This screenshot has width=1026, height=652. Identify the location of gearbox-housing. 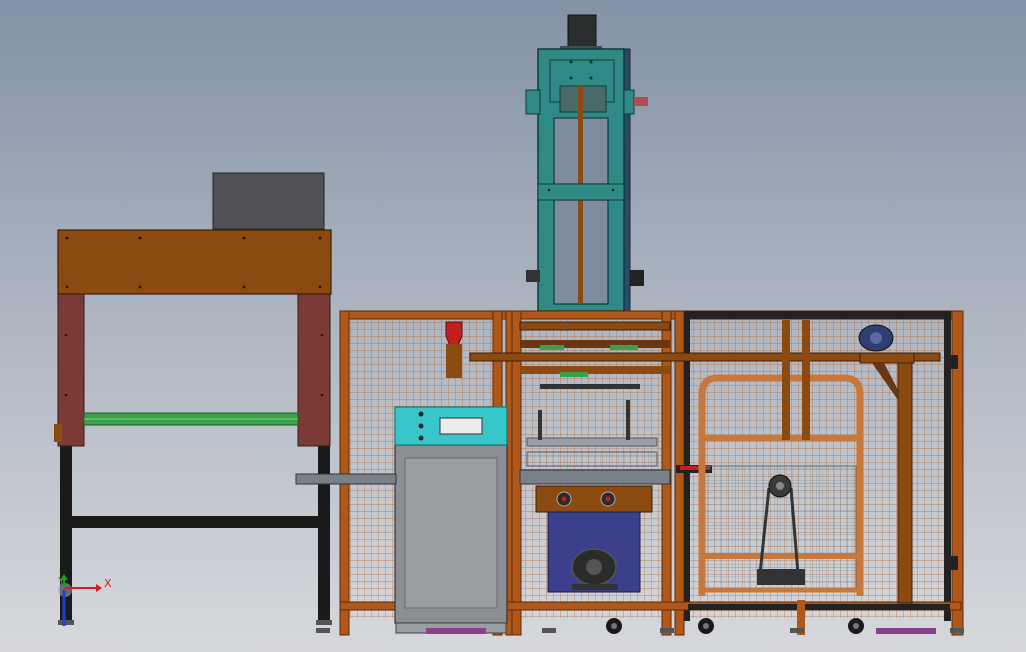
(594, 499).